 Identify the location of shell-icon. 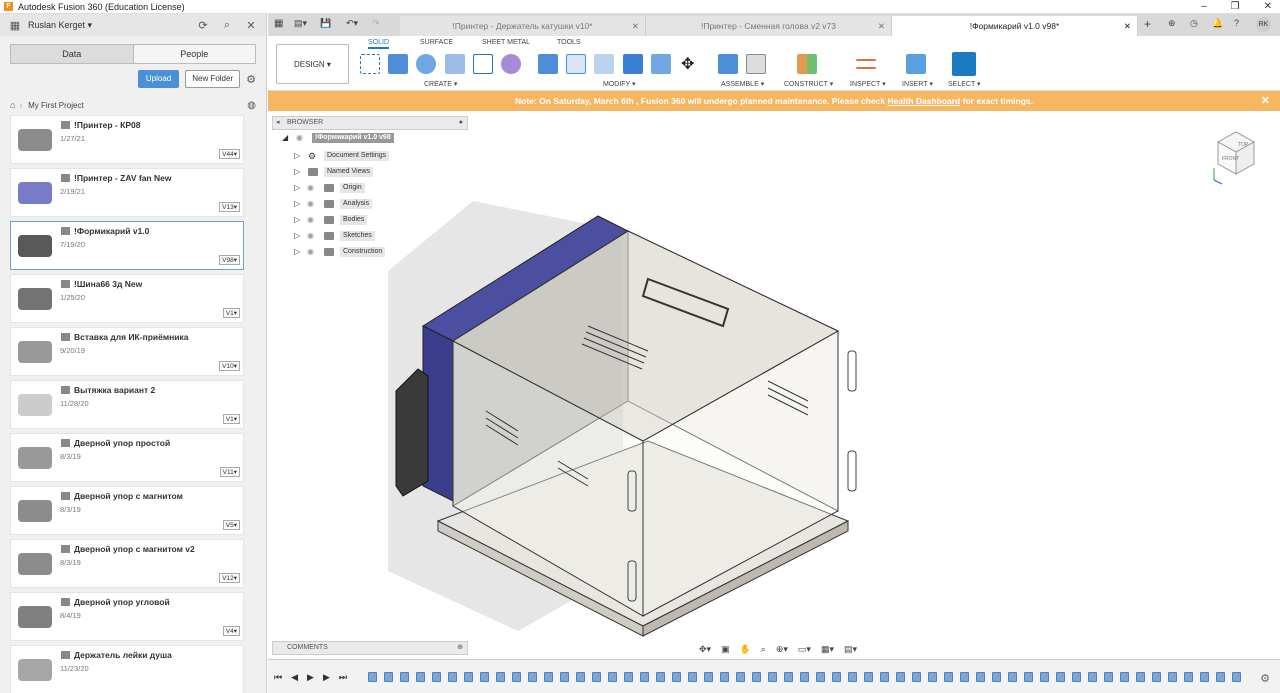
(604, 64).